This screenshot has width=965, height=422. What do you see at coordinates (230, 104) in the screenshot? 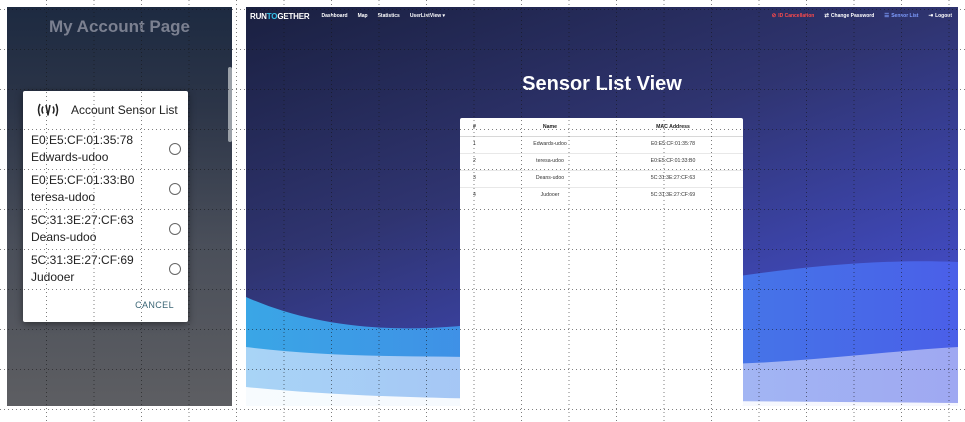
I see `mobile-scrollbar` at bounding box center [230, 104].